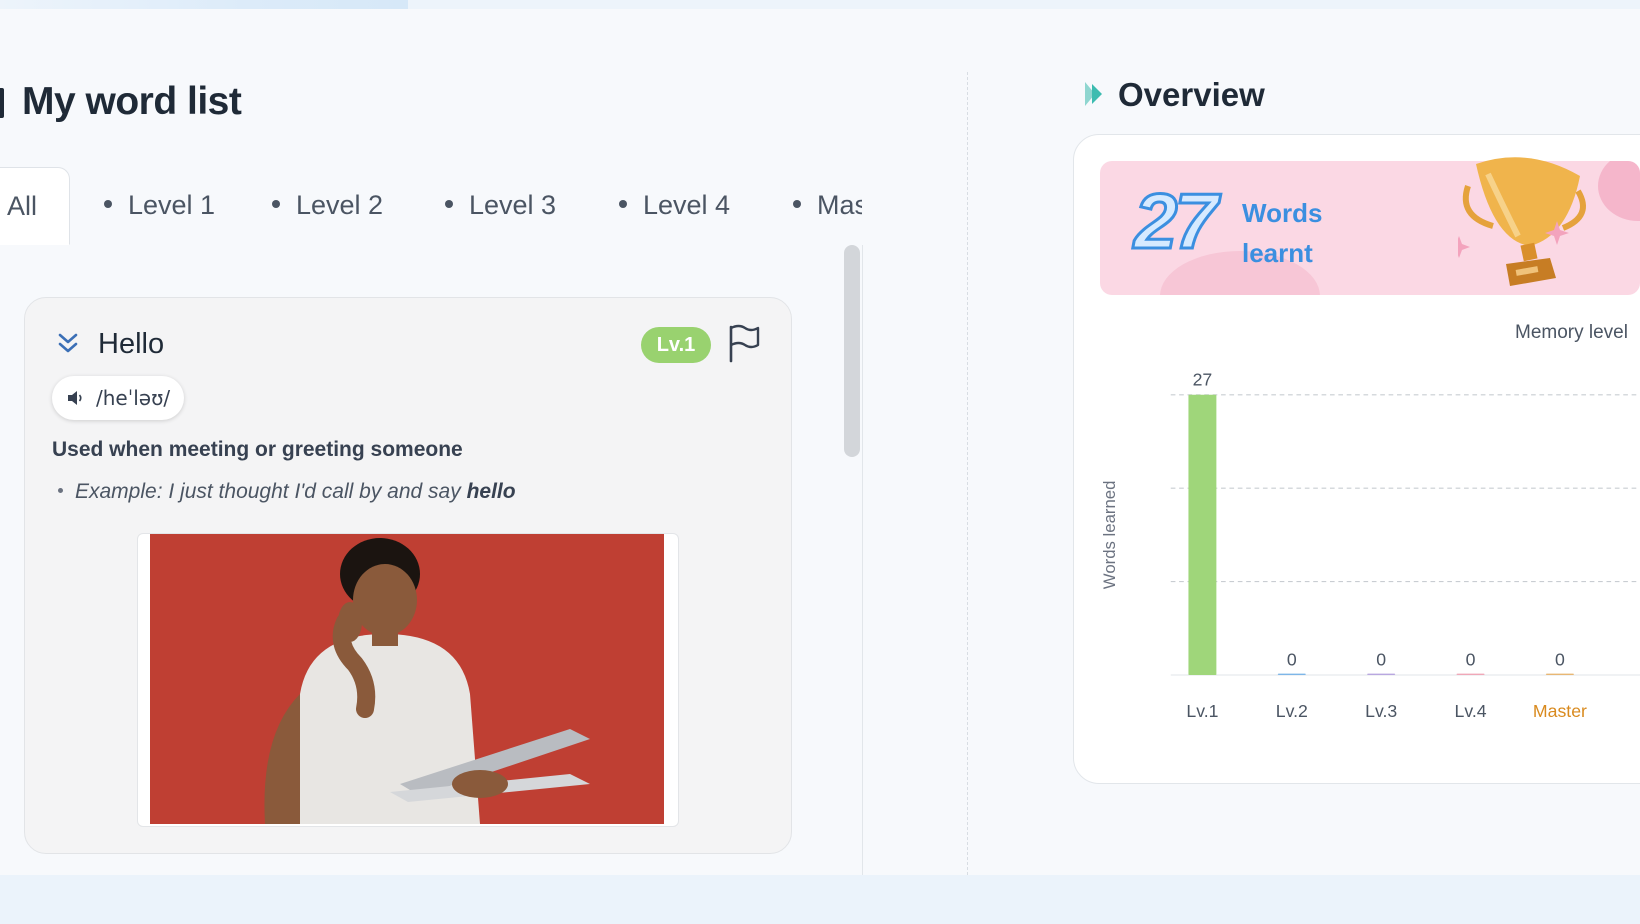  Describe the element at coordinates (820, 4) in the screenshot. I see `top-progress-bar` at that location.